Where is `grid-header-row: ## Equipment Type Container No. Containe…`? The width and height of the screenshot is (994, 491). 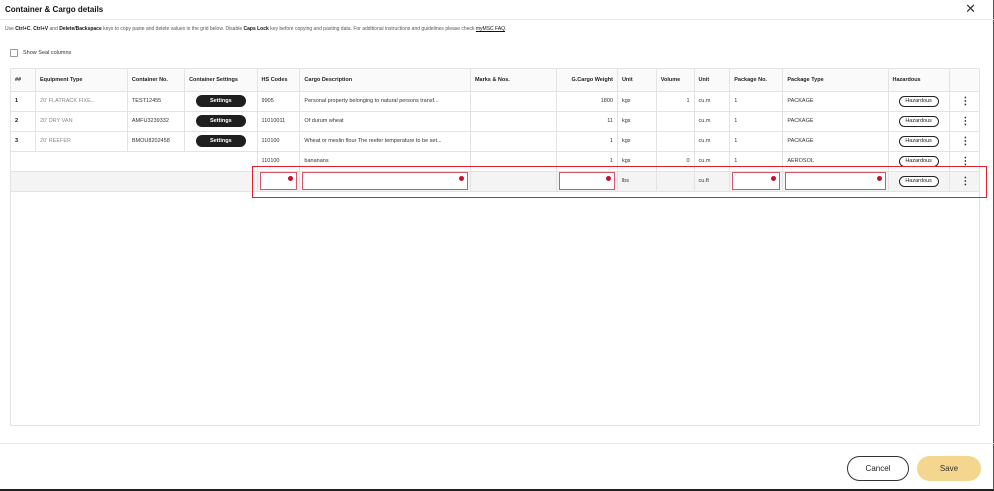 grid-header-row: ## Equipment Type Container No. Containe… is located at coordinates (495, 80).